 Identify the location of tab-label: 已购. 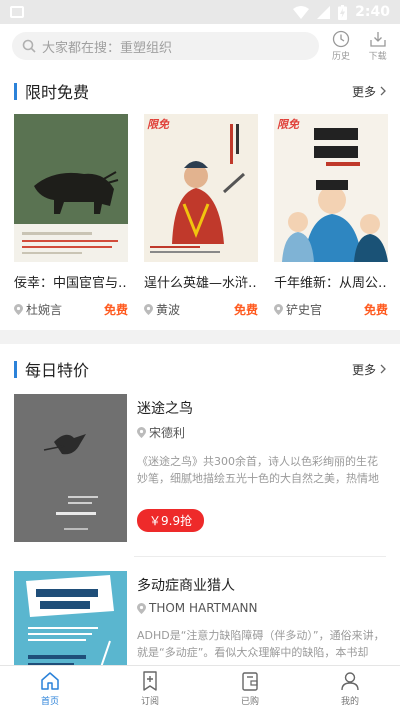
(249, 702).